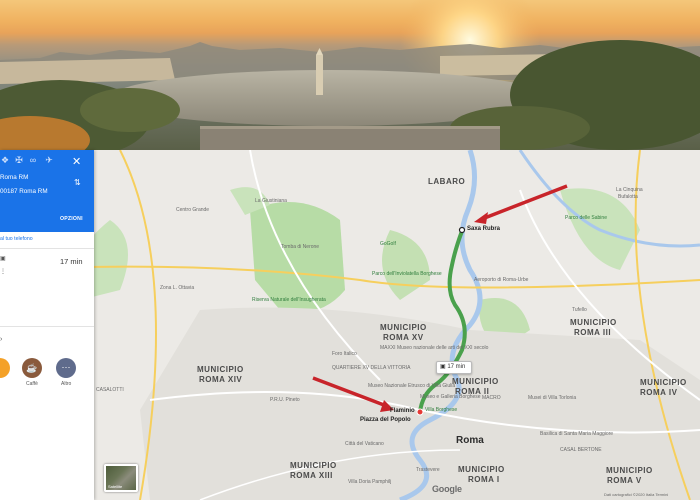 This screenshot has height=500, width=700. I want to click on label-parco-sabine: Parco delle Sabine, so click(586, 218).